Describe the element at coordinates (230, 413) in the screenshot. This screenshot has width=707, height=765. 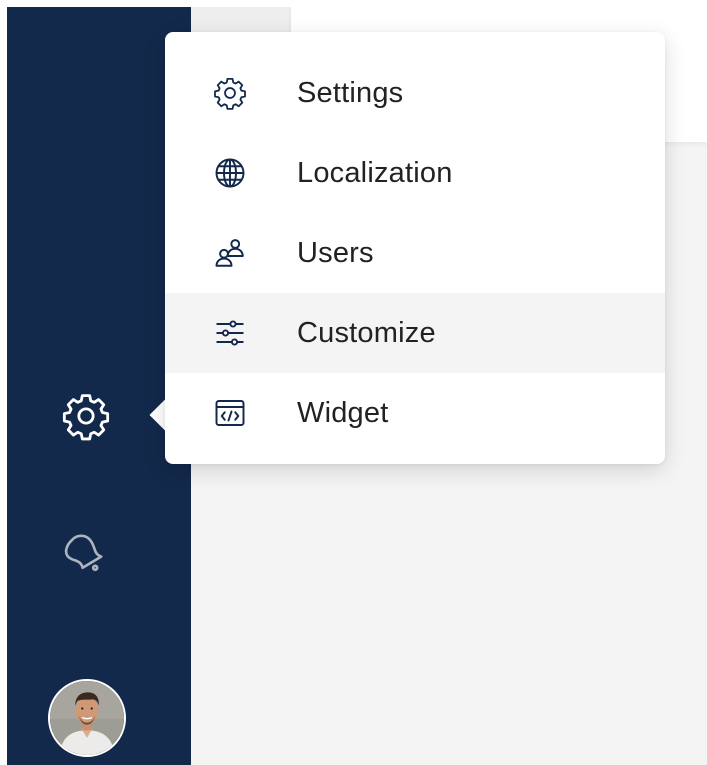
I see `code-window-icon` at that location.